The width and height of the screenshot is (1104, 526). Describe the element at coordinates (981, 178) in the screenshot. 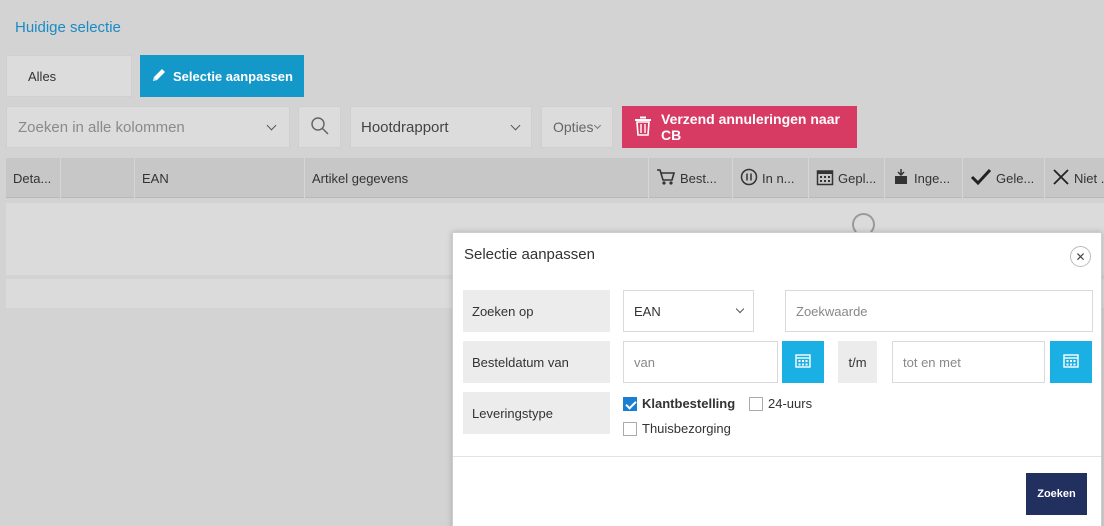

I see `checkmark-icon` at that location.